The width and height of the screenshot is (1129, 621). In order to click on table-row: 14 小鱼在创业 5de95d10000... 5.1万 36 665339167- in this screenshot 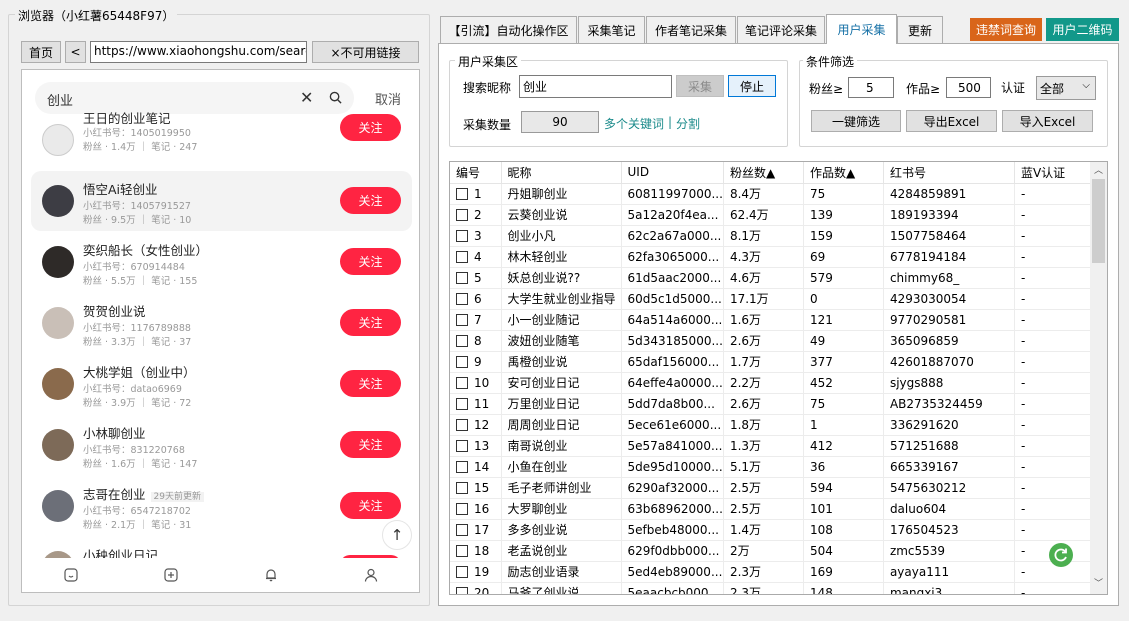, I will do `click(771, 467)`.